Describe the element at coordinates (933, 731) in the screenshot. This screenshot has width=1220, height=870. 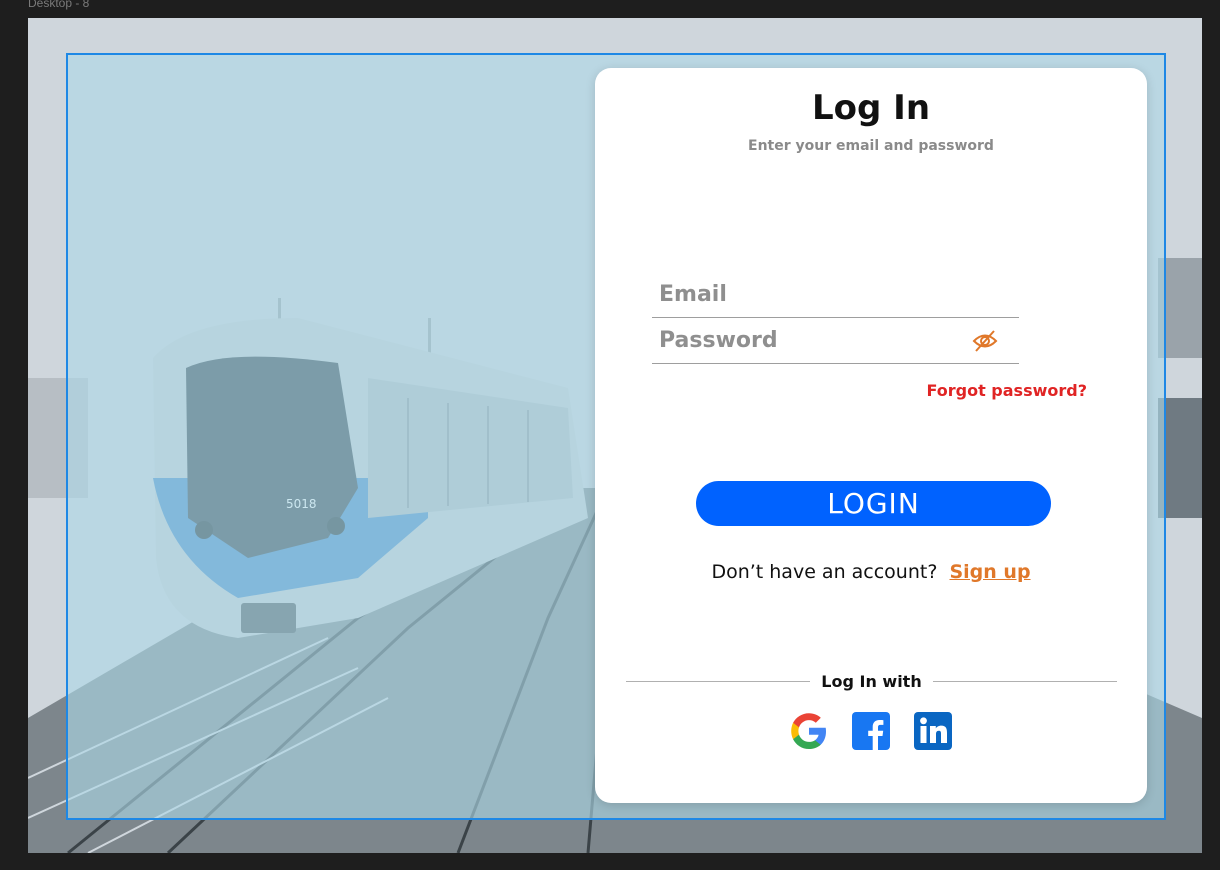
I see `linkedin-icon` at that location.